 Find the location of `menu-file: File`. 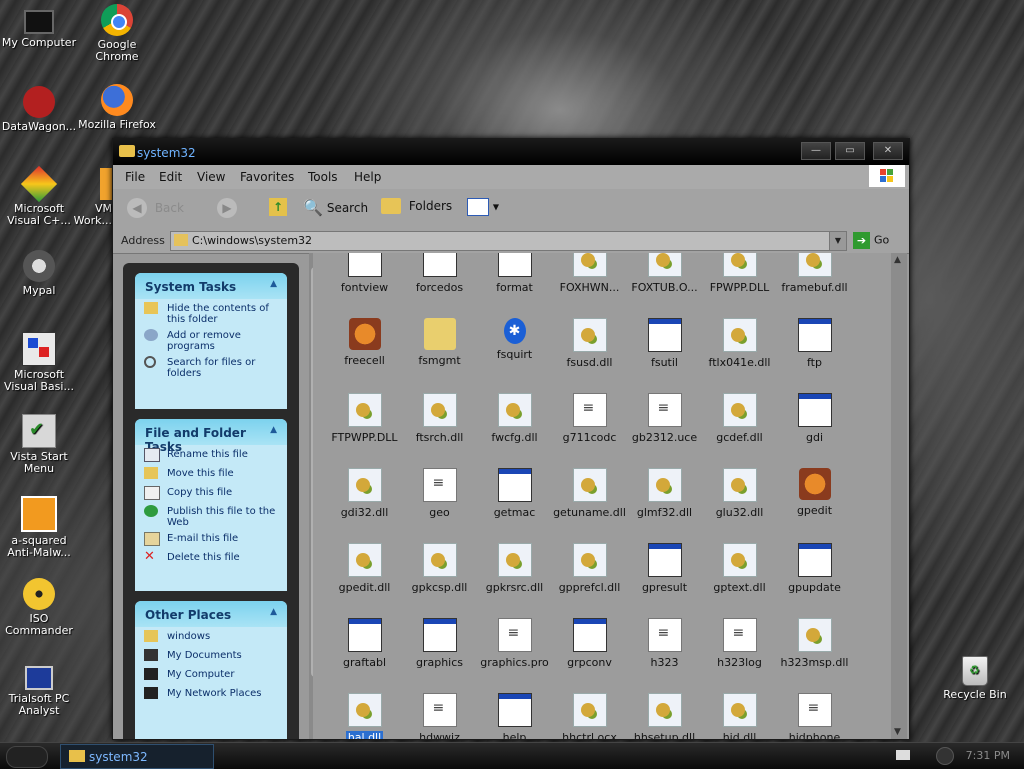

menu-file: File is located at coordinates (135, 177).